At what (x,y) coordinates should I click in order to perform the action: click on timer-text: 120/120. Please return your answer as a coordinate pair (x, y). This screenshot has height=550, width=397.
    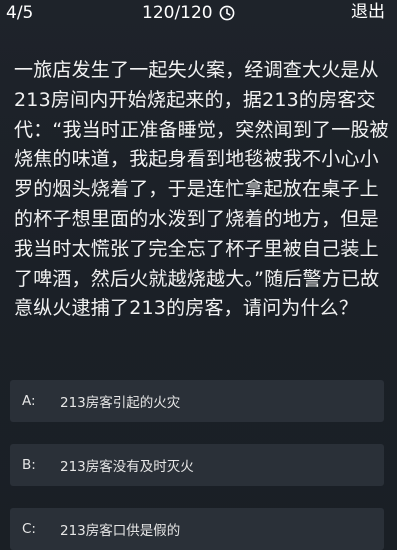
    Looking at the image, I should click on (177, 13).